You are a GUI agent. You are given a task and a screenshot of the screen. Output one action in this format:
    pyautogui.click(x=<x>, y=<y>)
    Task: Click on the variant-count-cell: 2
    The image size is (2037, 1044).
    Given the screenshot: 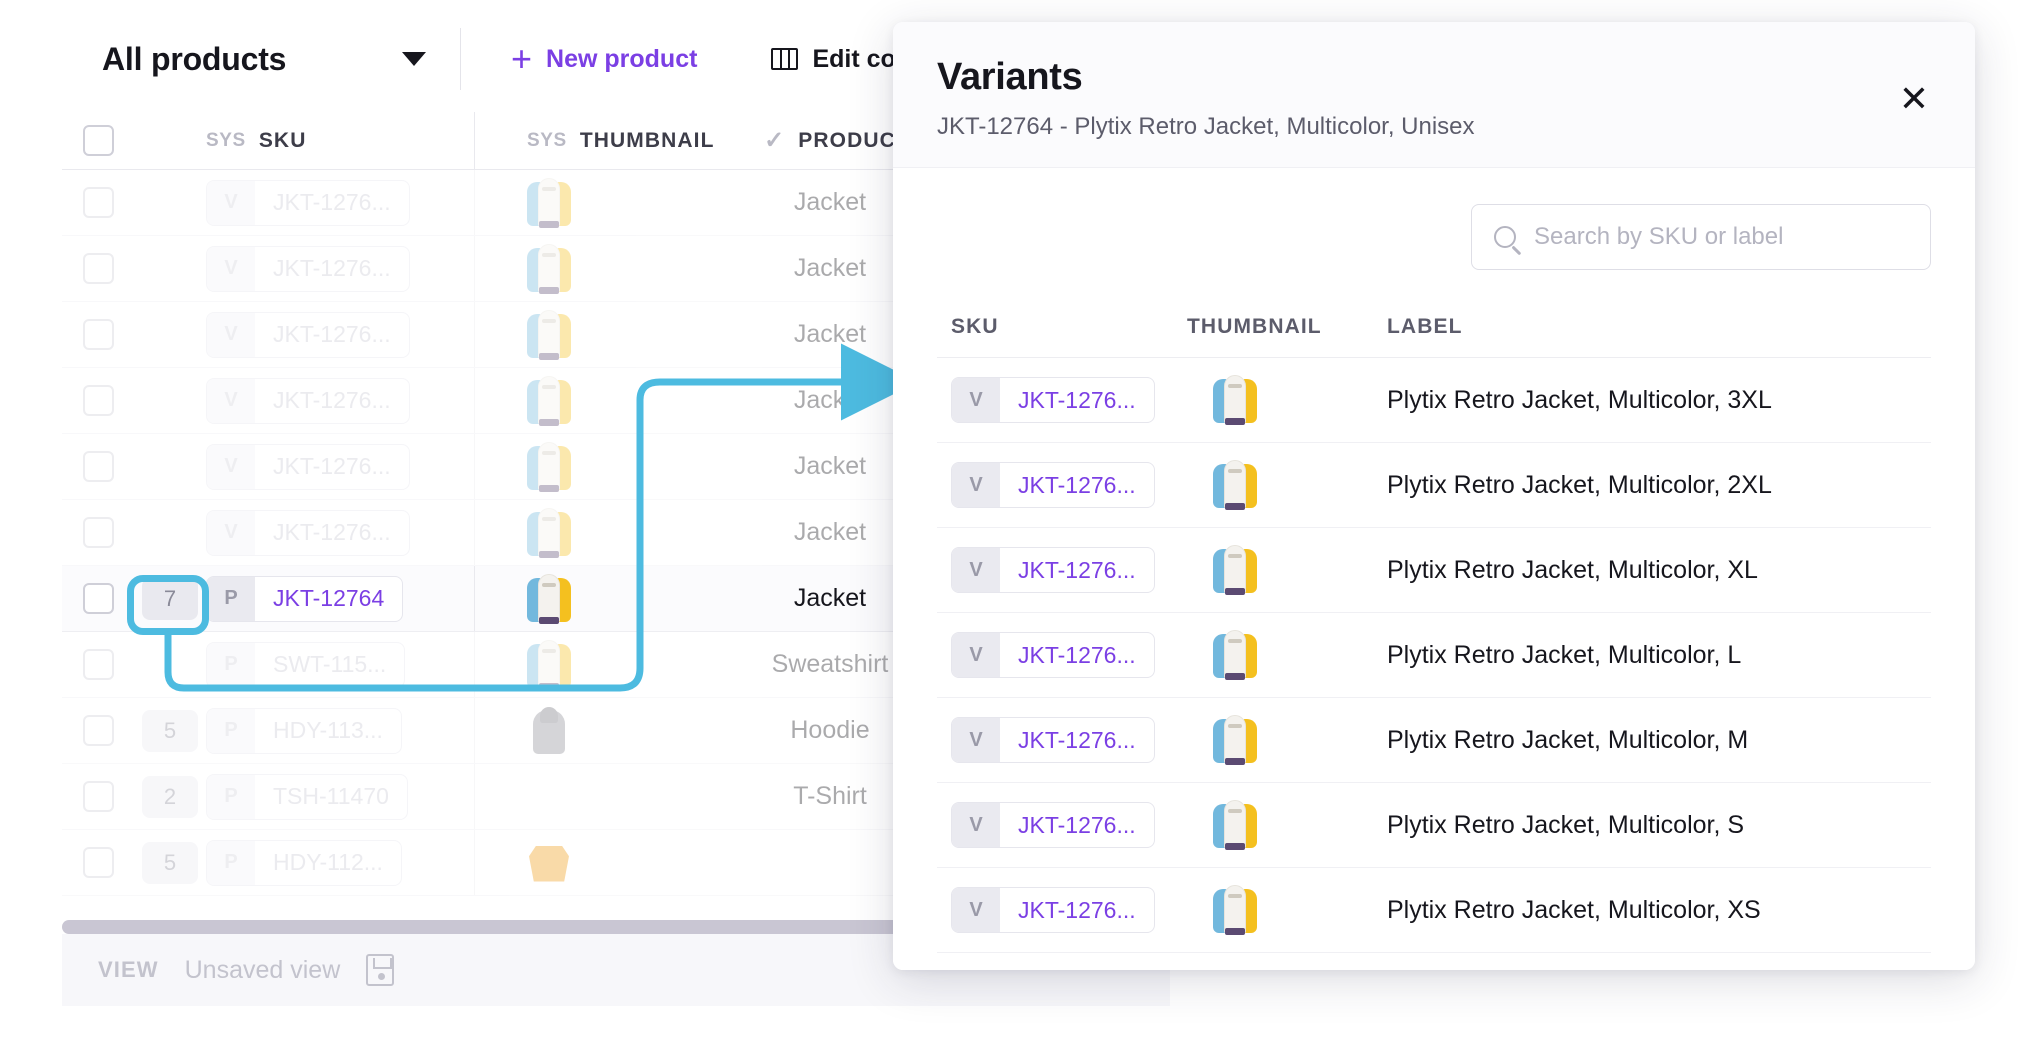 What is the action you would take?
    pyautogui.click(x=170, y=796)
    